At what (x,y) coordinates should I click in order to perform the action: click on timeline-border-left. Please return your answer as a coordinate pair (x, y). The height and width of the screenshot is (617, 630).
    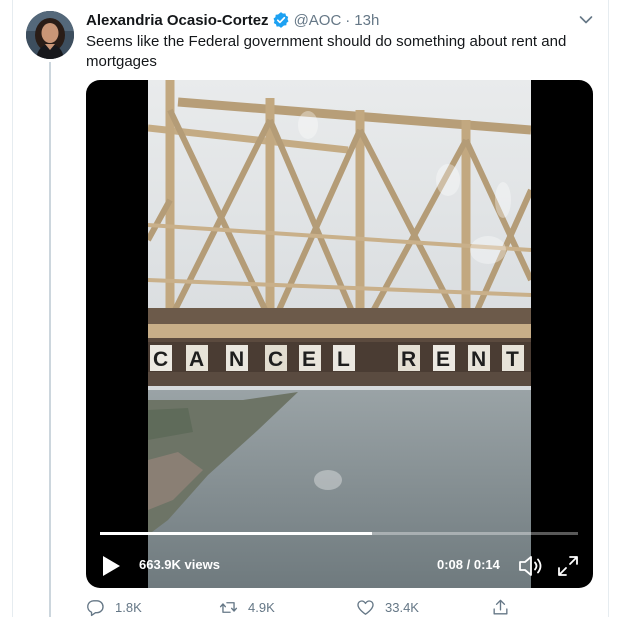
    Looking at the image, I should click on (12, 308).